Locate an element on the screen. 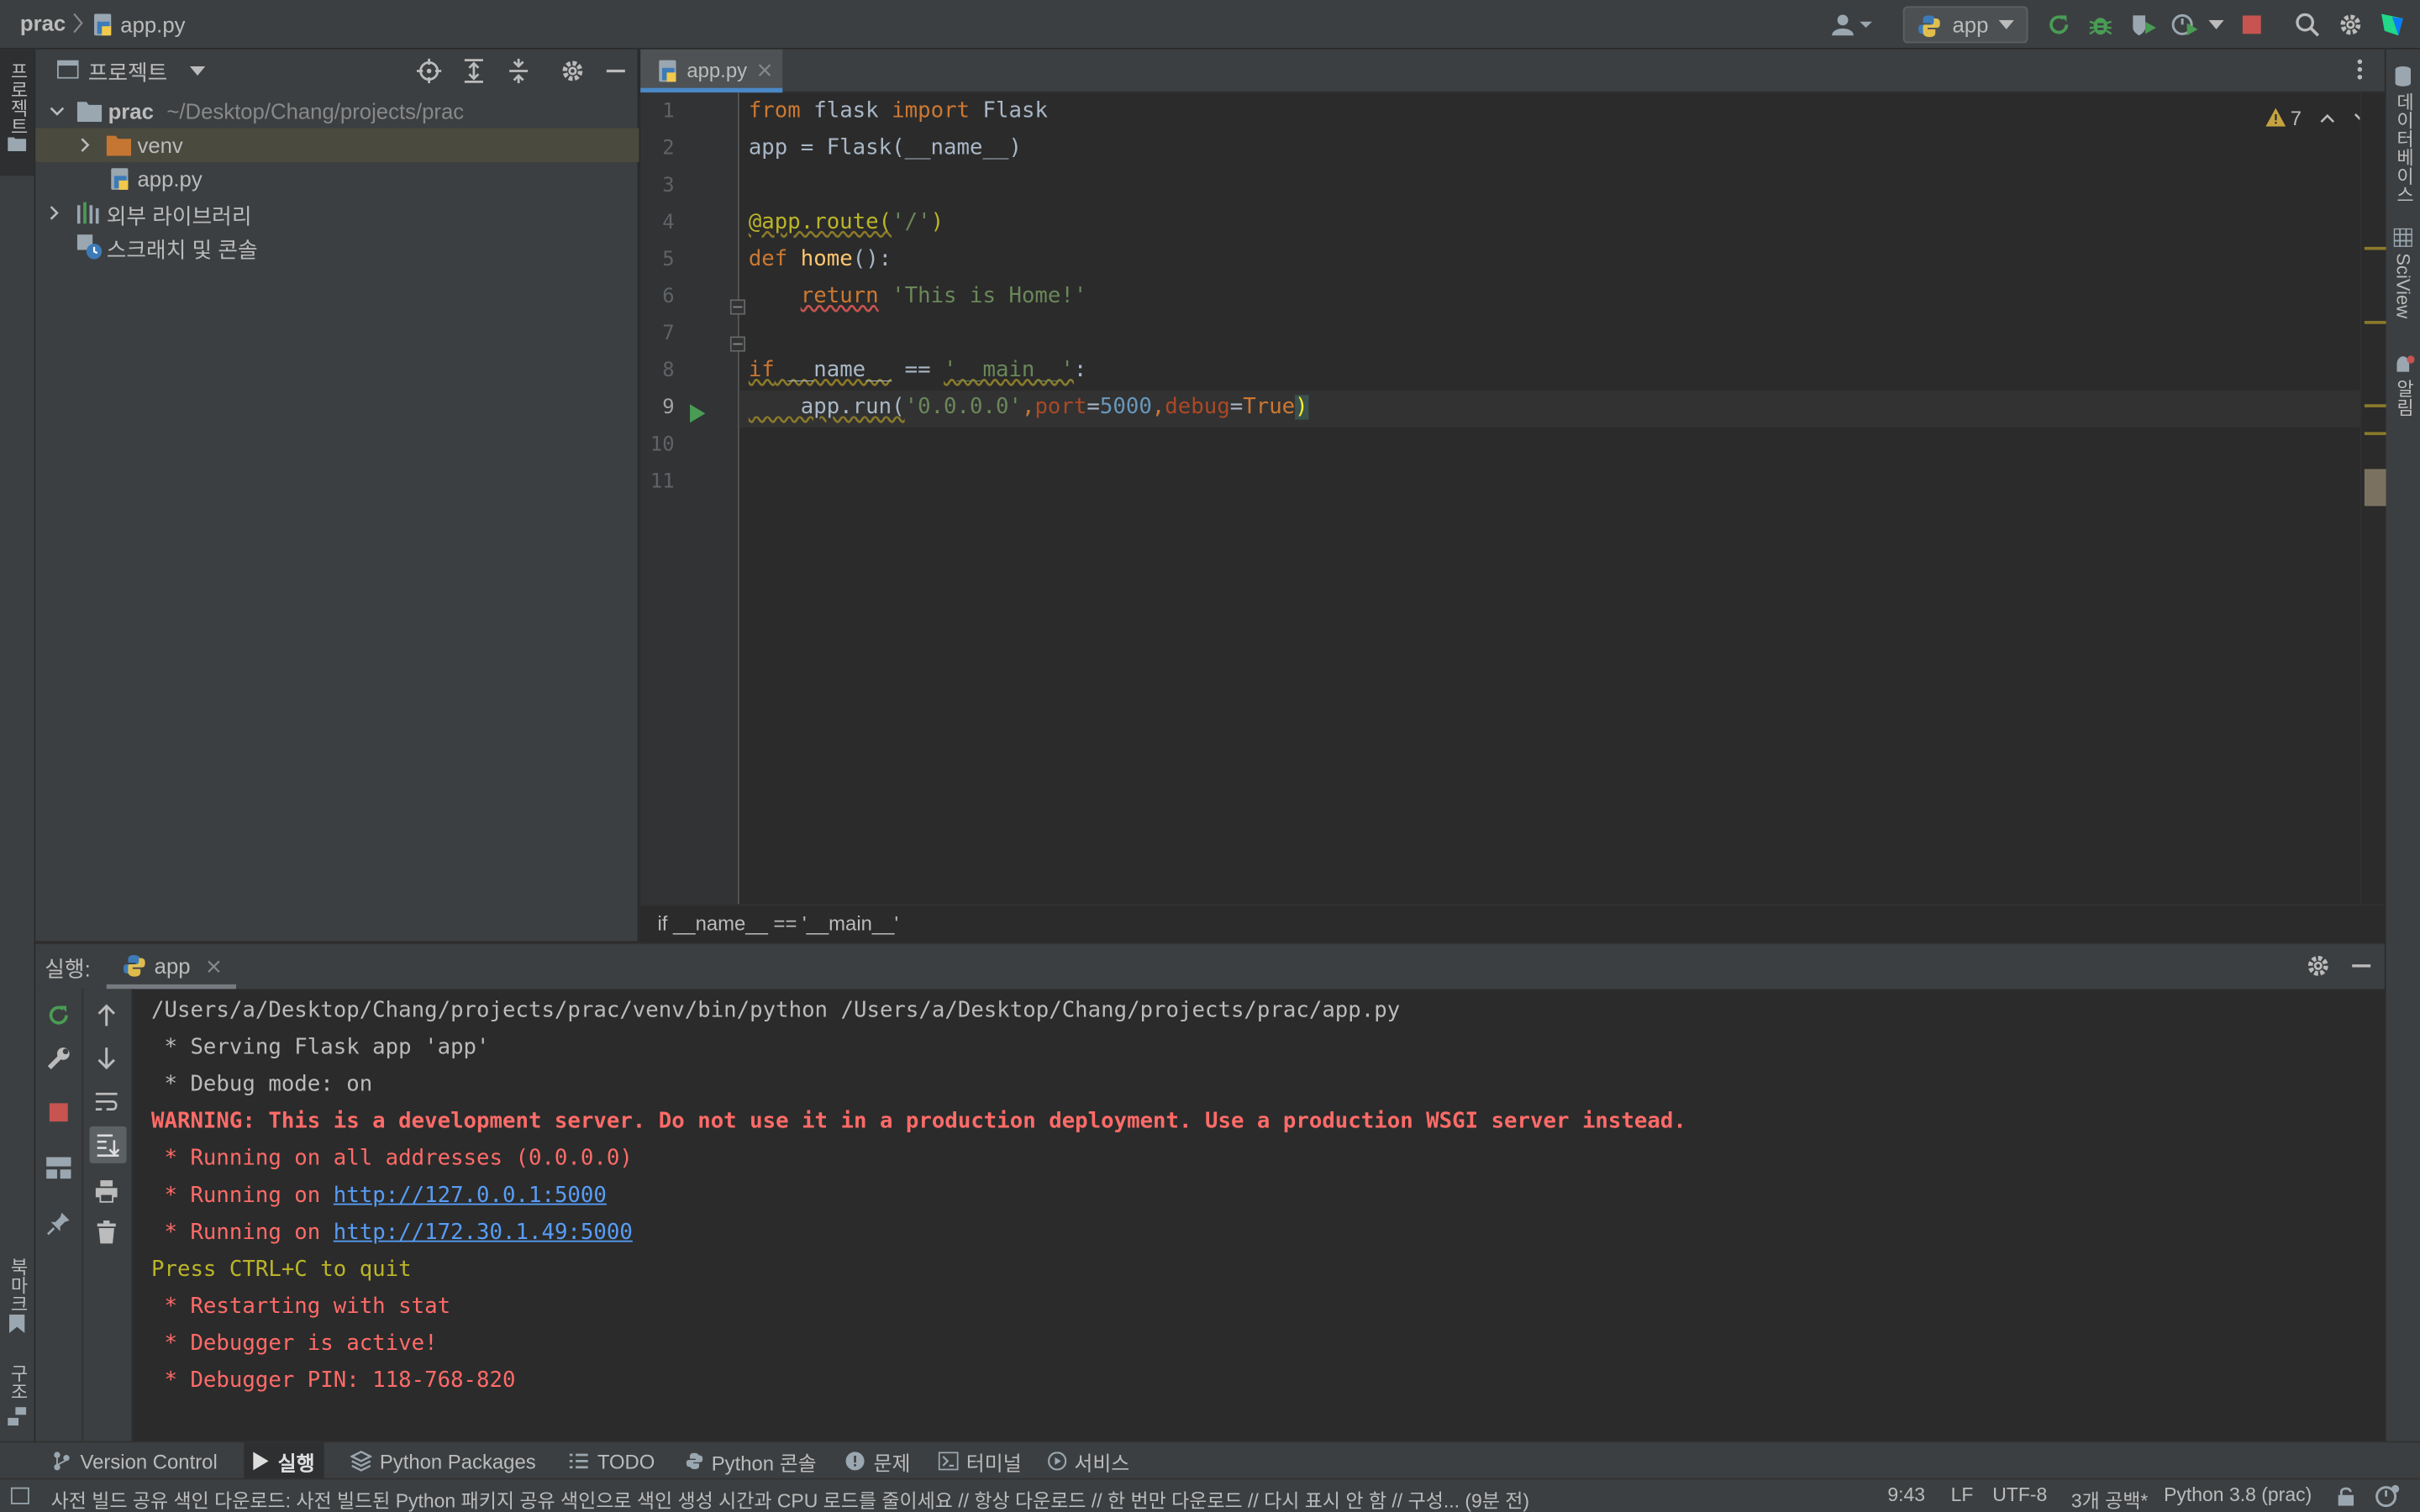  tool-window-python-console: Python 콘솔 is located at coordinates (751, 1460).